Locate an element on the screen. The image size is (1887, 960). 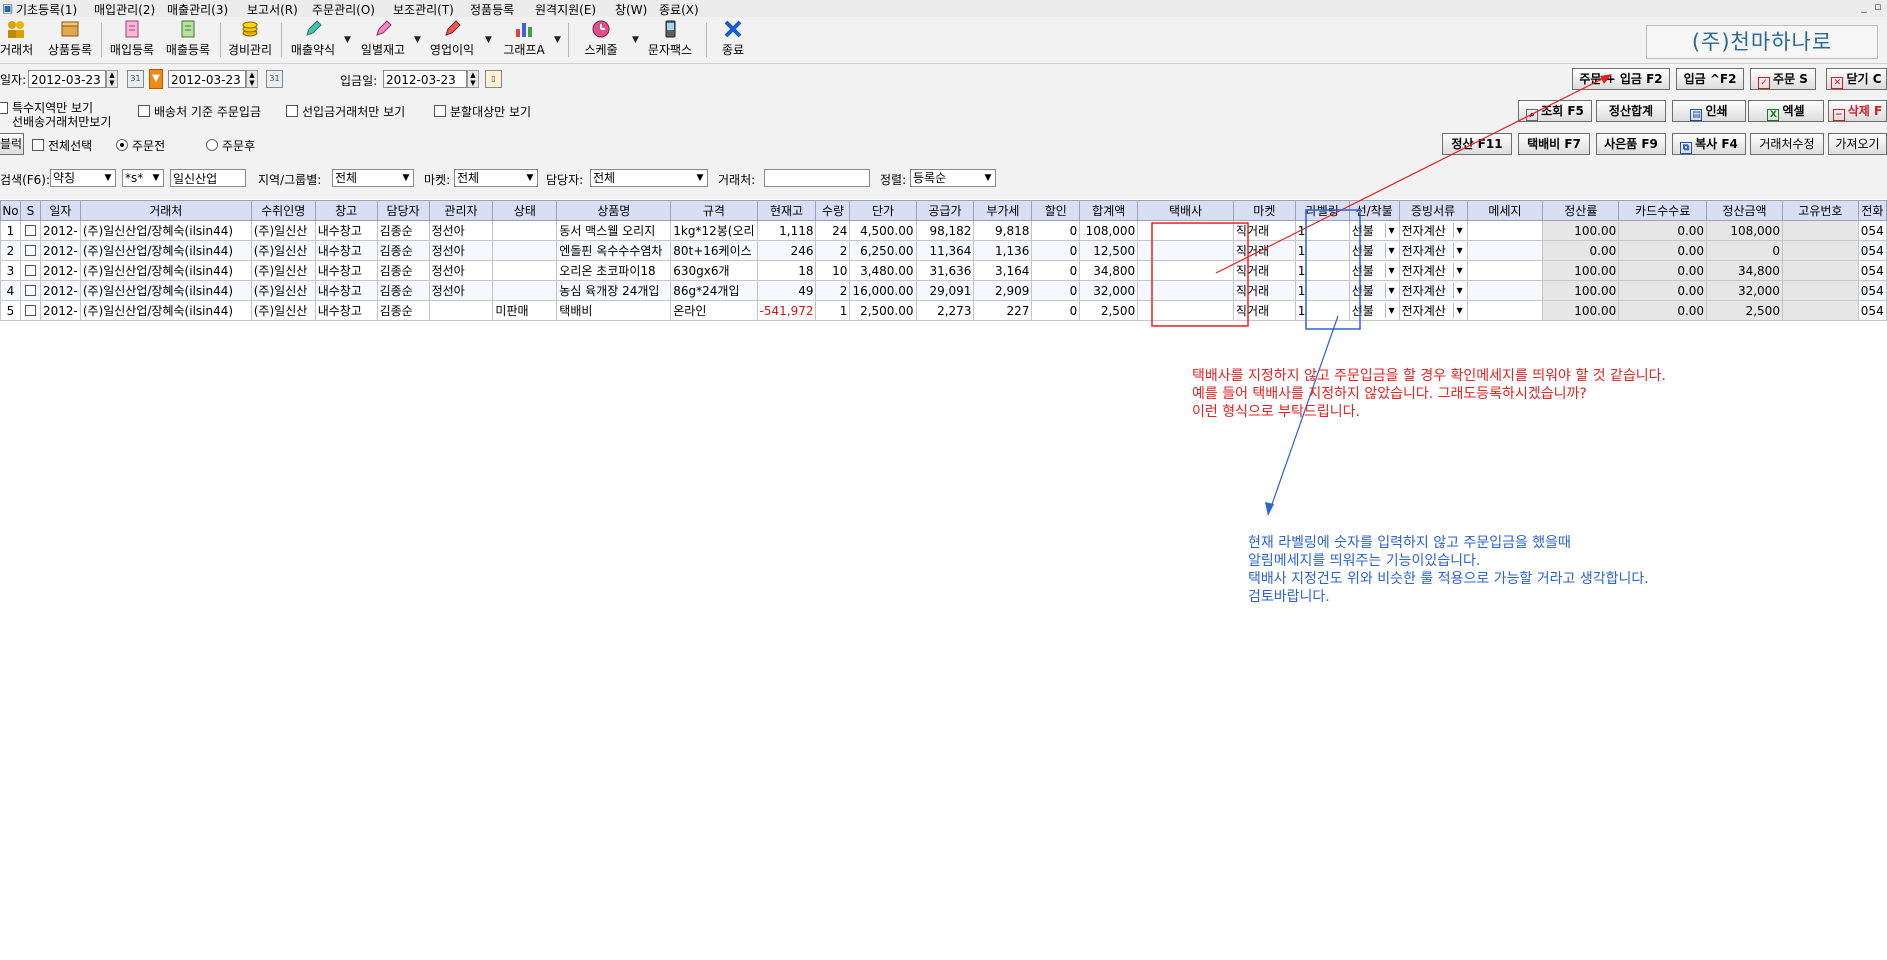
blue-note-line: 알림메세지를 띄워주는 기능이있습니다. is located at coordinates (1364, 561).